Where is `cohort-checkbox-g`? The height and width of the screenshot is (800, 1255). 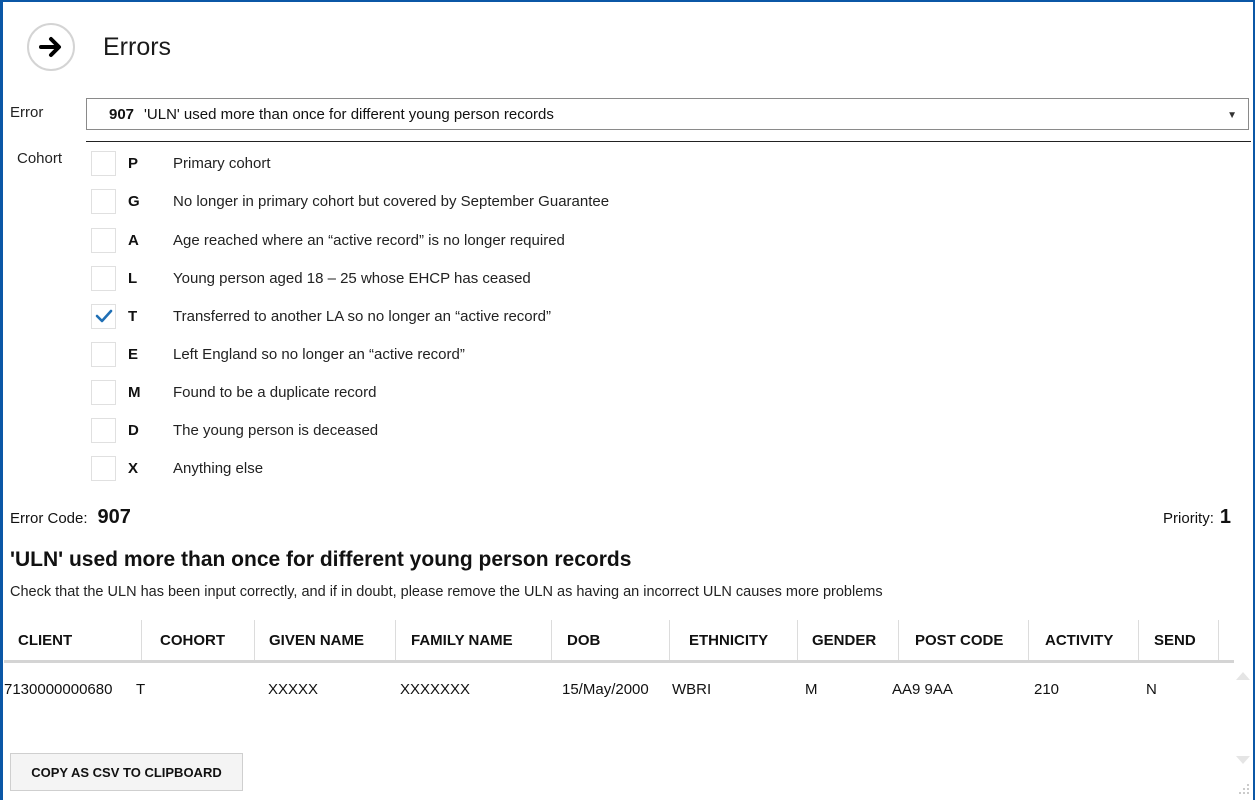 cohort-checkbox-g is located at coordinates (103, 201).